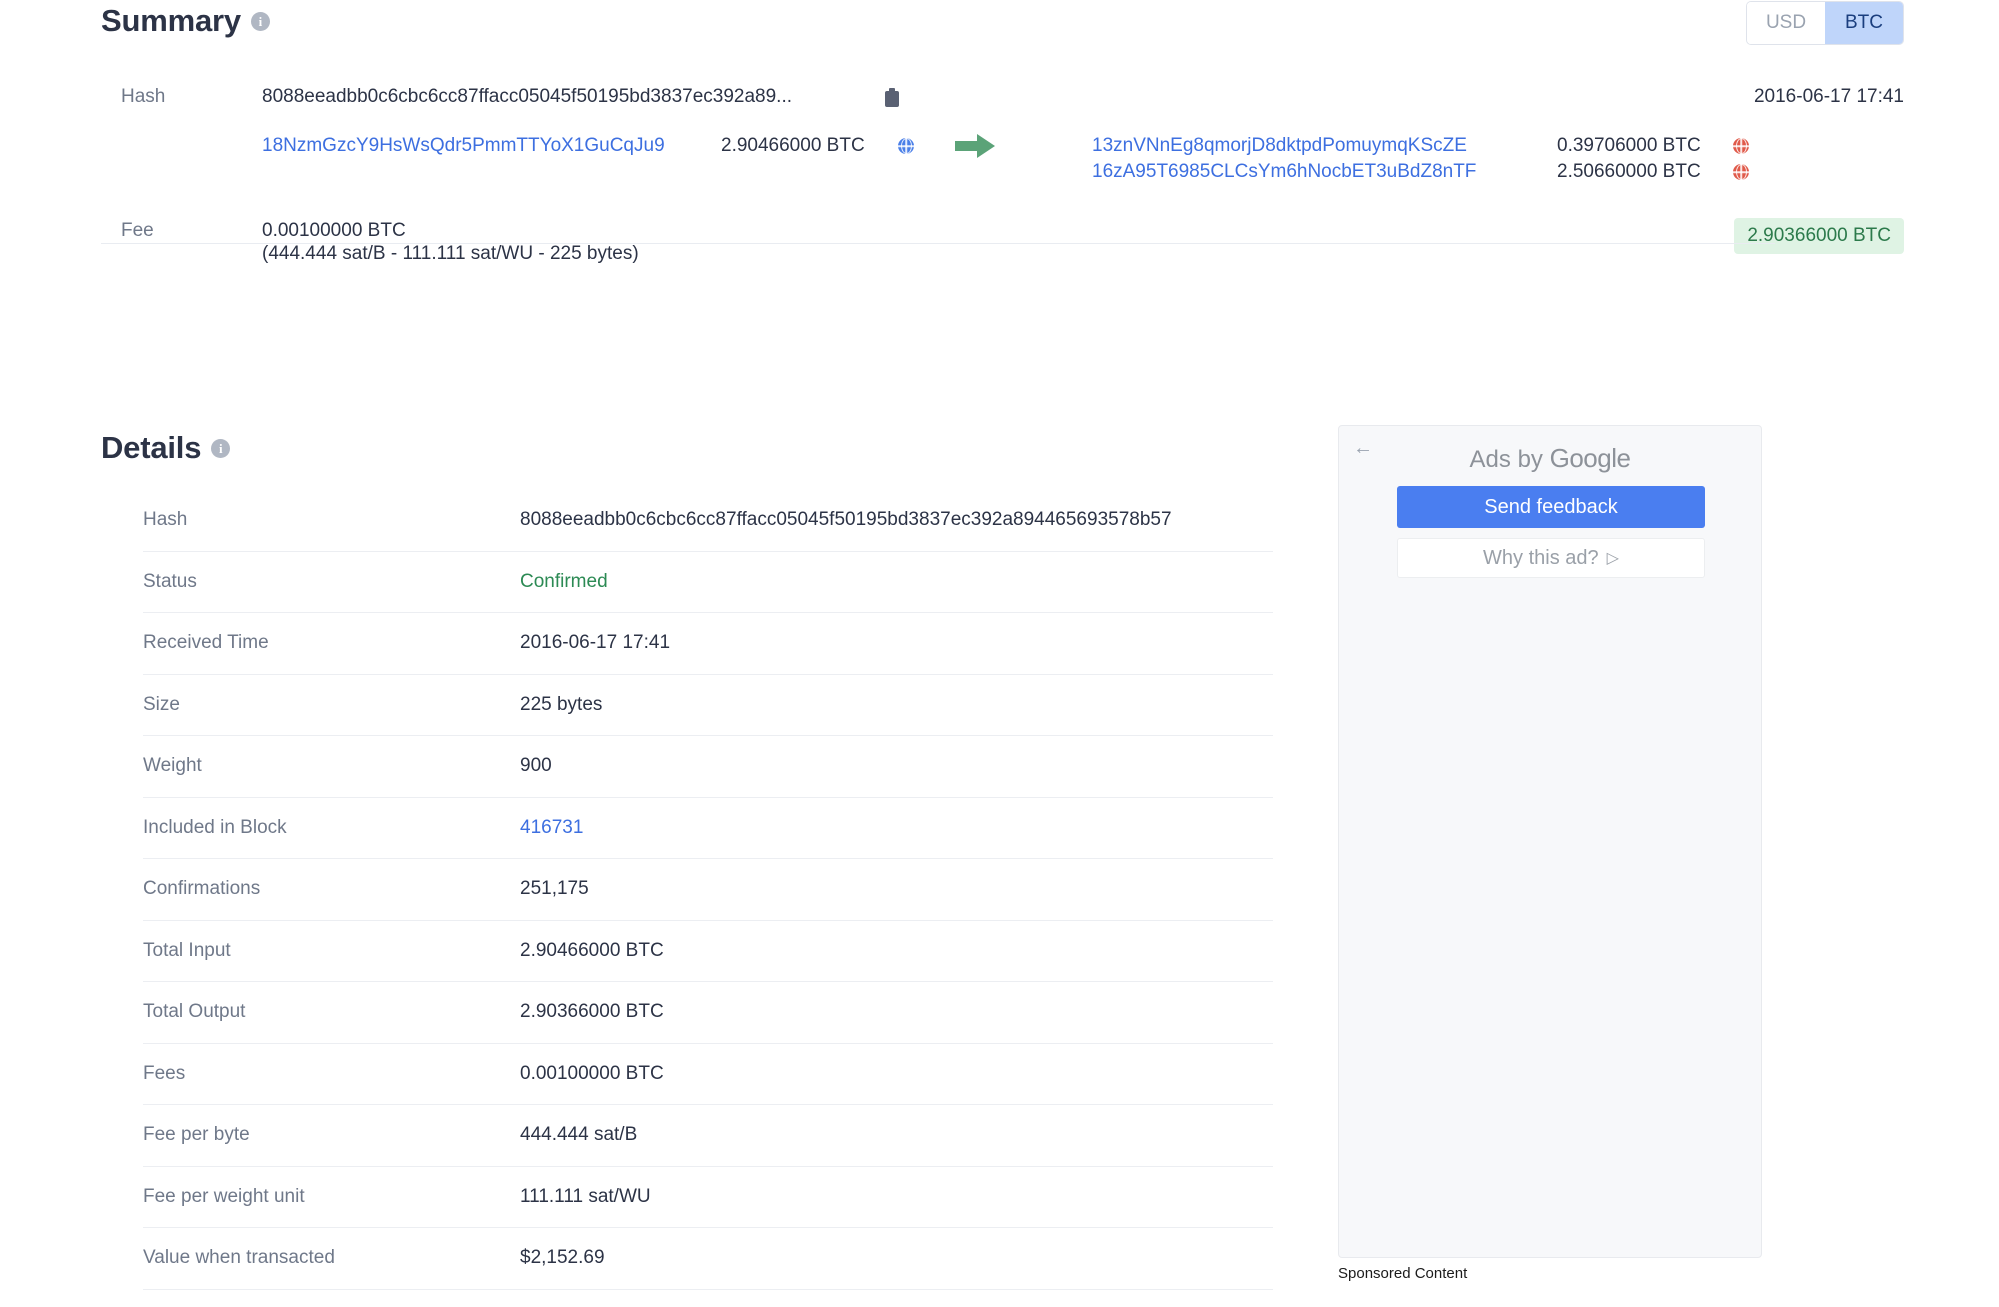  What do you see at coordinates (708, 582) in the screenshot?
I see `details-row: Status Confirmed` at bounding box center [708, 582].